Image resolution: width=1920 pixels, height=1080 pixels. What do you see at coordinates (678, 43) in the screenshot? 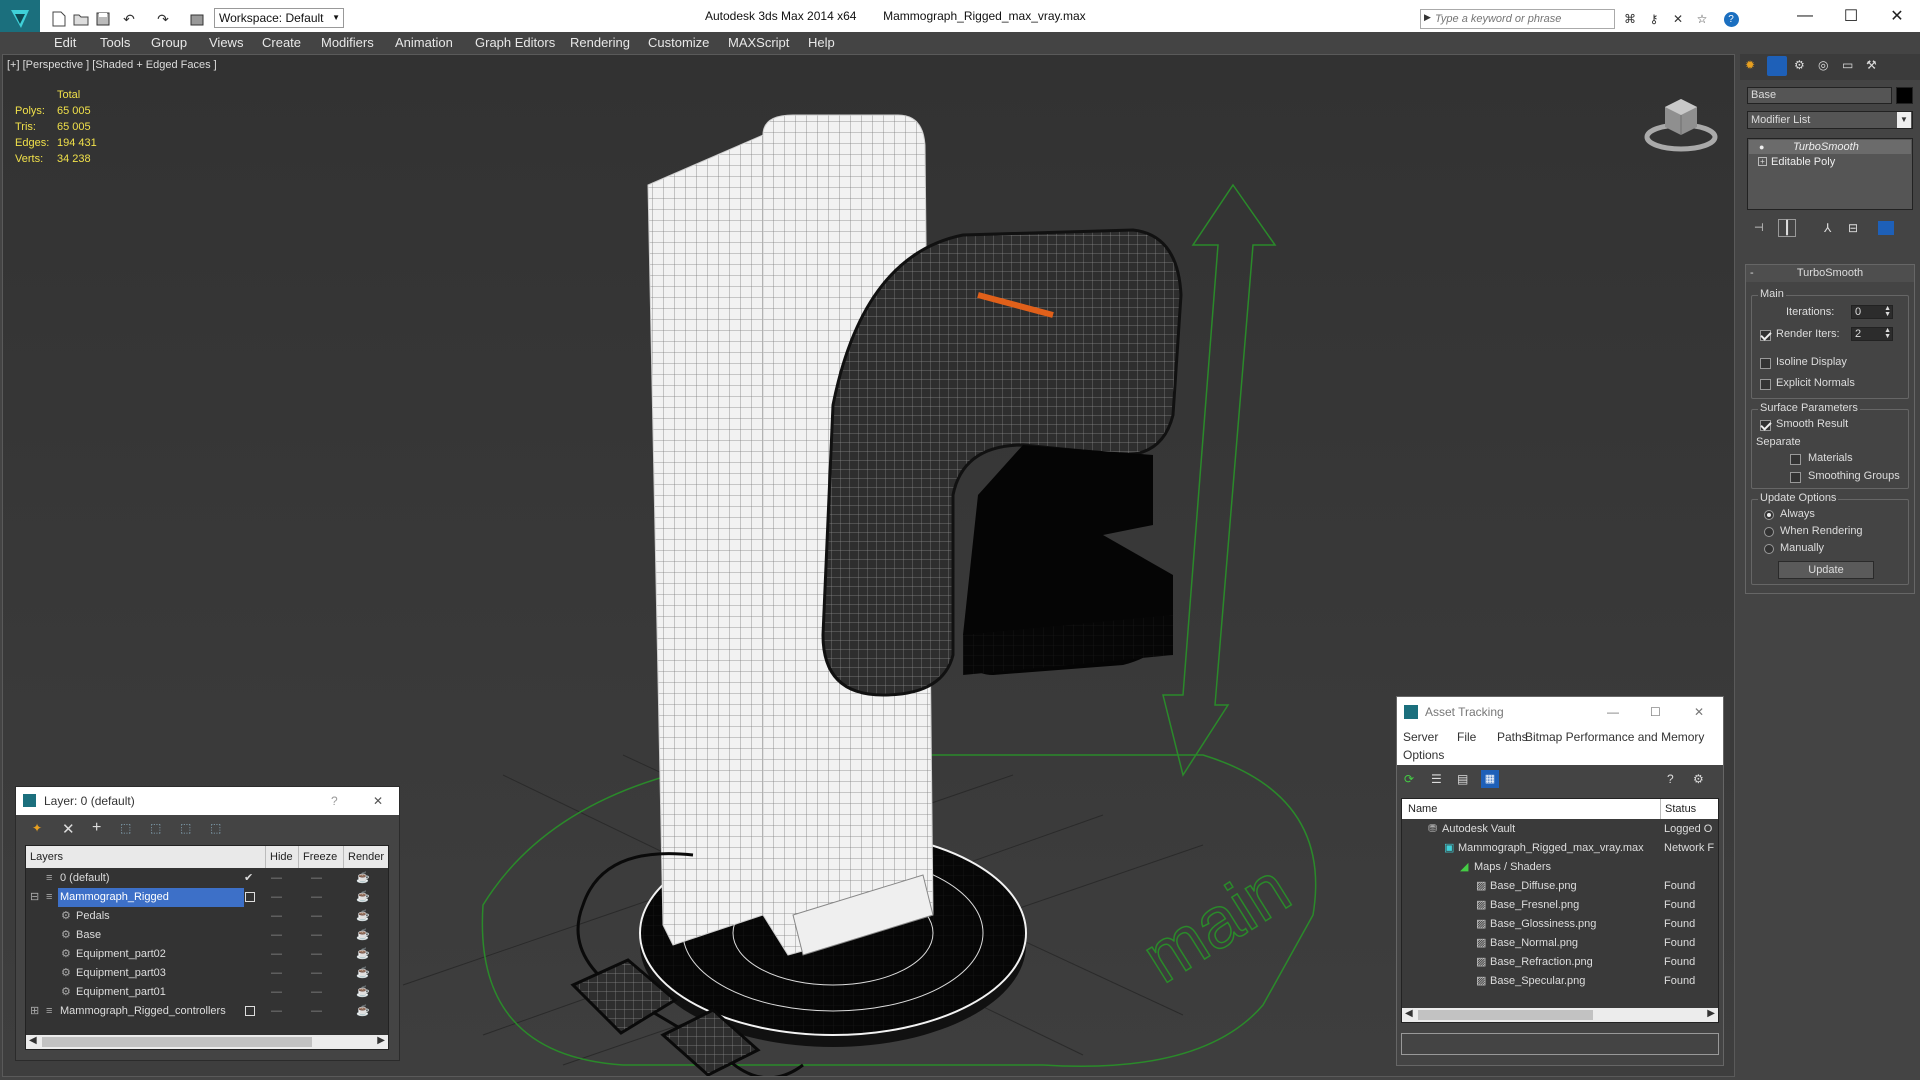
I see `menu-customize: Customize` at bounding box center [678, 43].